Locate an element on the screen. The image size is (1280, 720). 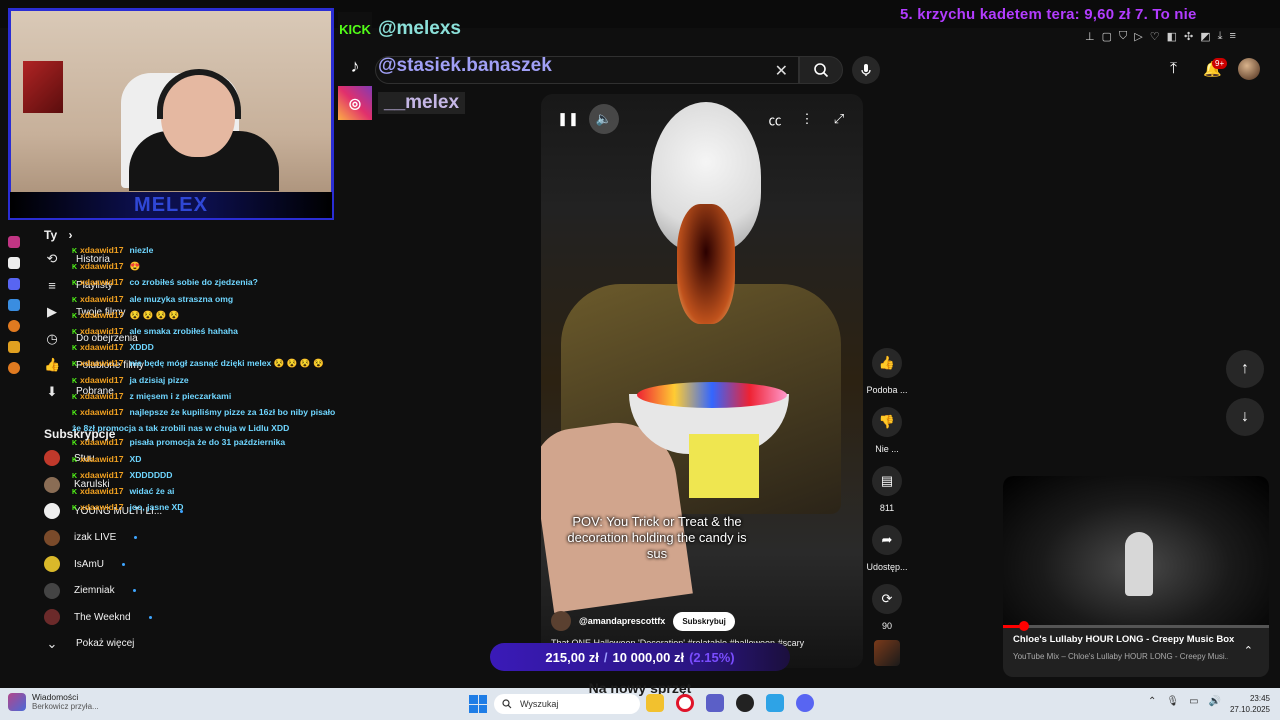
captions-icon: ㏄ is located at coordinates (775, 119).